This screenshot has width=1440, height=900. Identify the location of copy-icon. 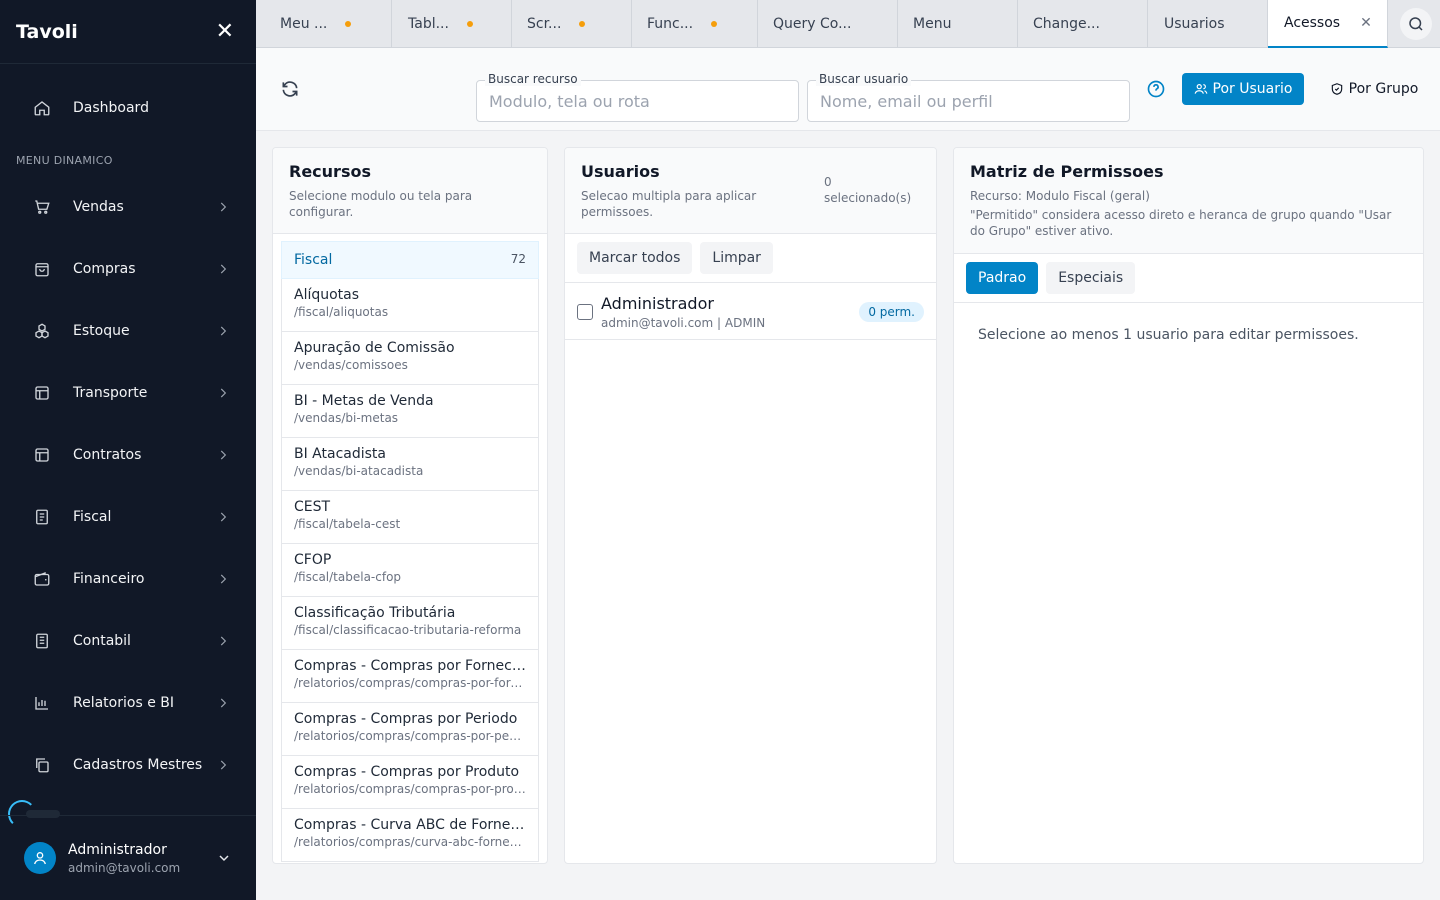
(42, 765).